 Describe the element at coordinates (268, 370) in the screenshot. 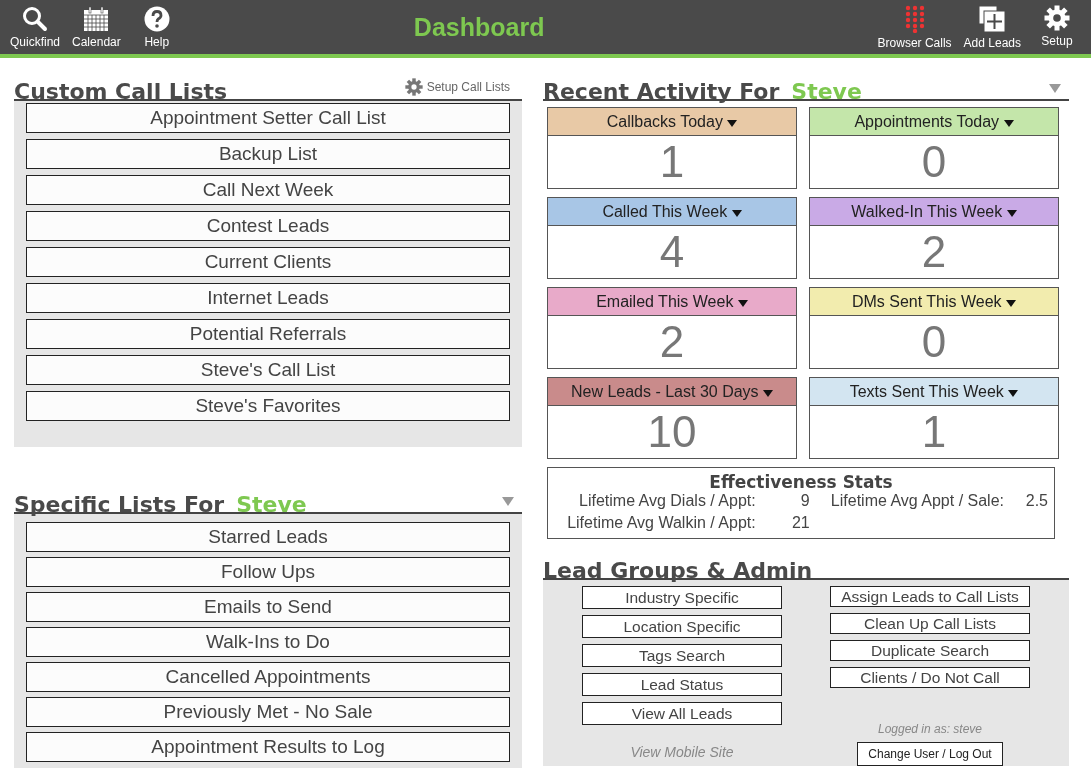

I see `call-list-button: Steve's Call List` at that location.